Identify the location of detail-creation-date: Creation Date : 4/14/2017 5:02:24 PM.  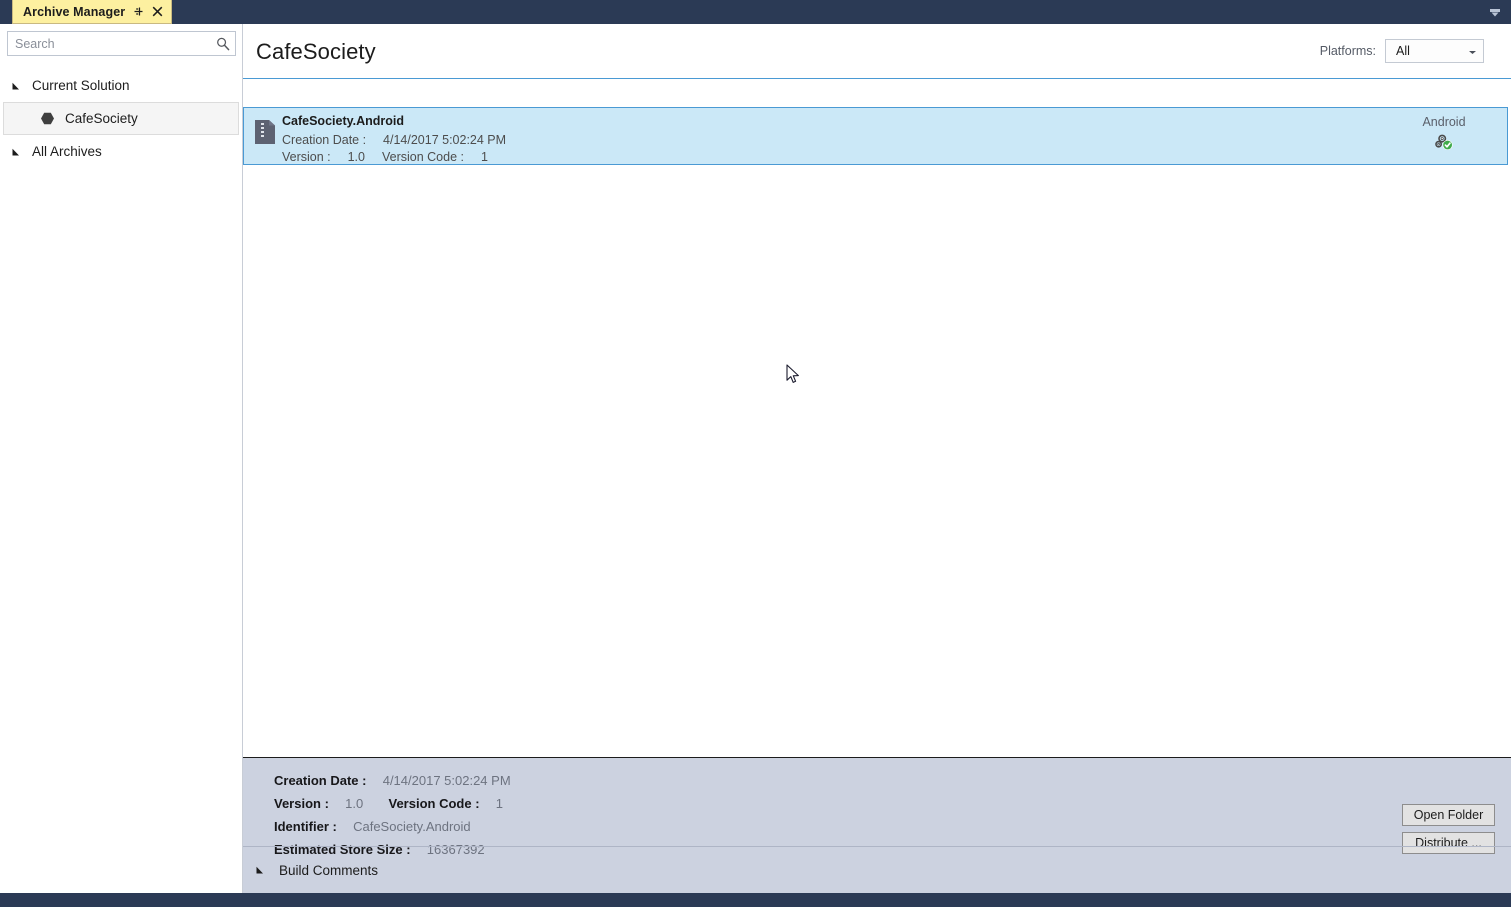
(392, 780).